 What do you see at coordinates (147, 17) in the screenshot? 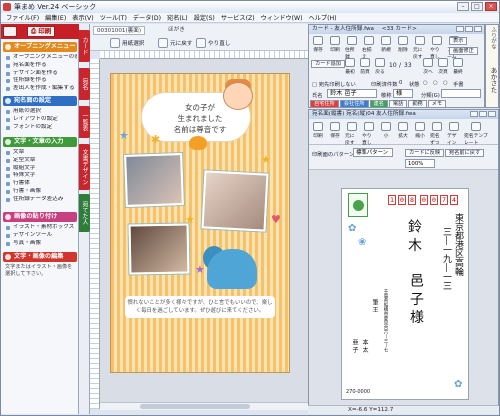
I see `menu-data: データ(D)` at bounding box center [147, 17].